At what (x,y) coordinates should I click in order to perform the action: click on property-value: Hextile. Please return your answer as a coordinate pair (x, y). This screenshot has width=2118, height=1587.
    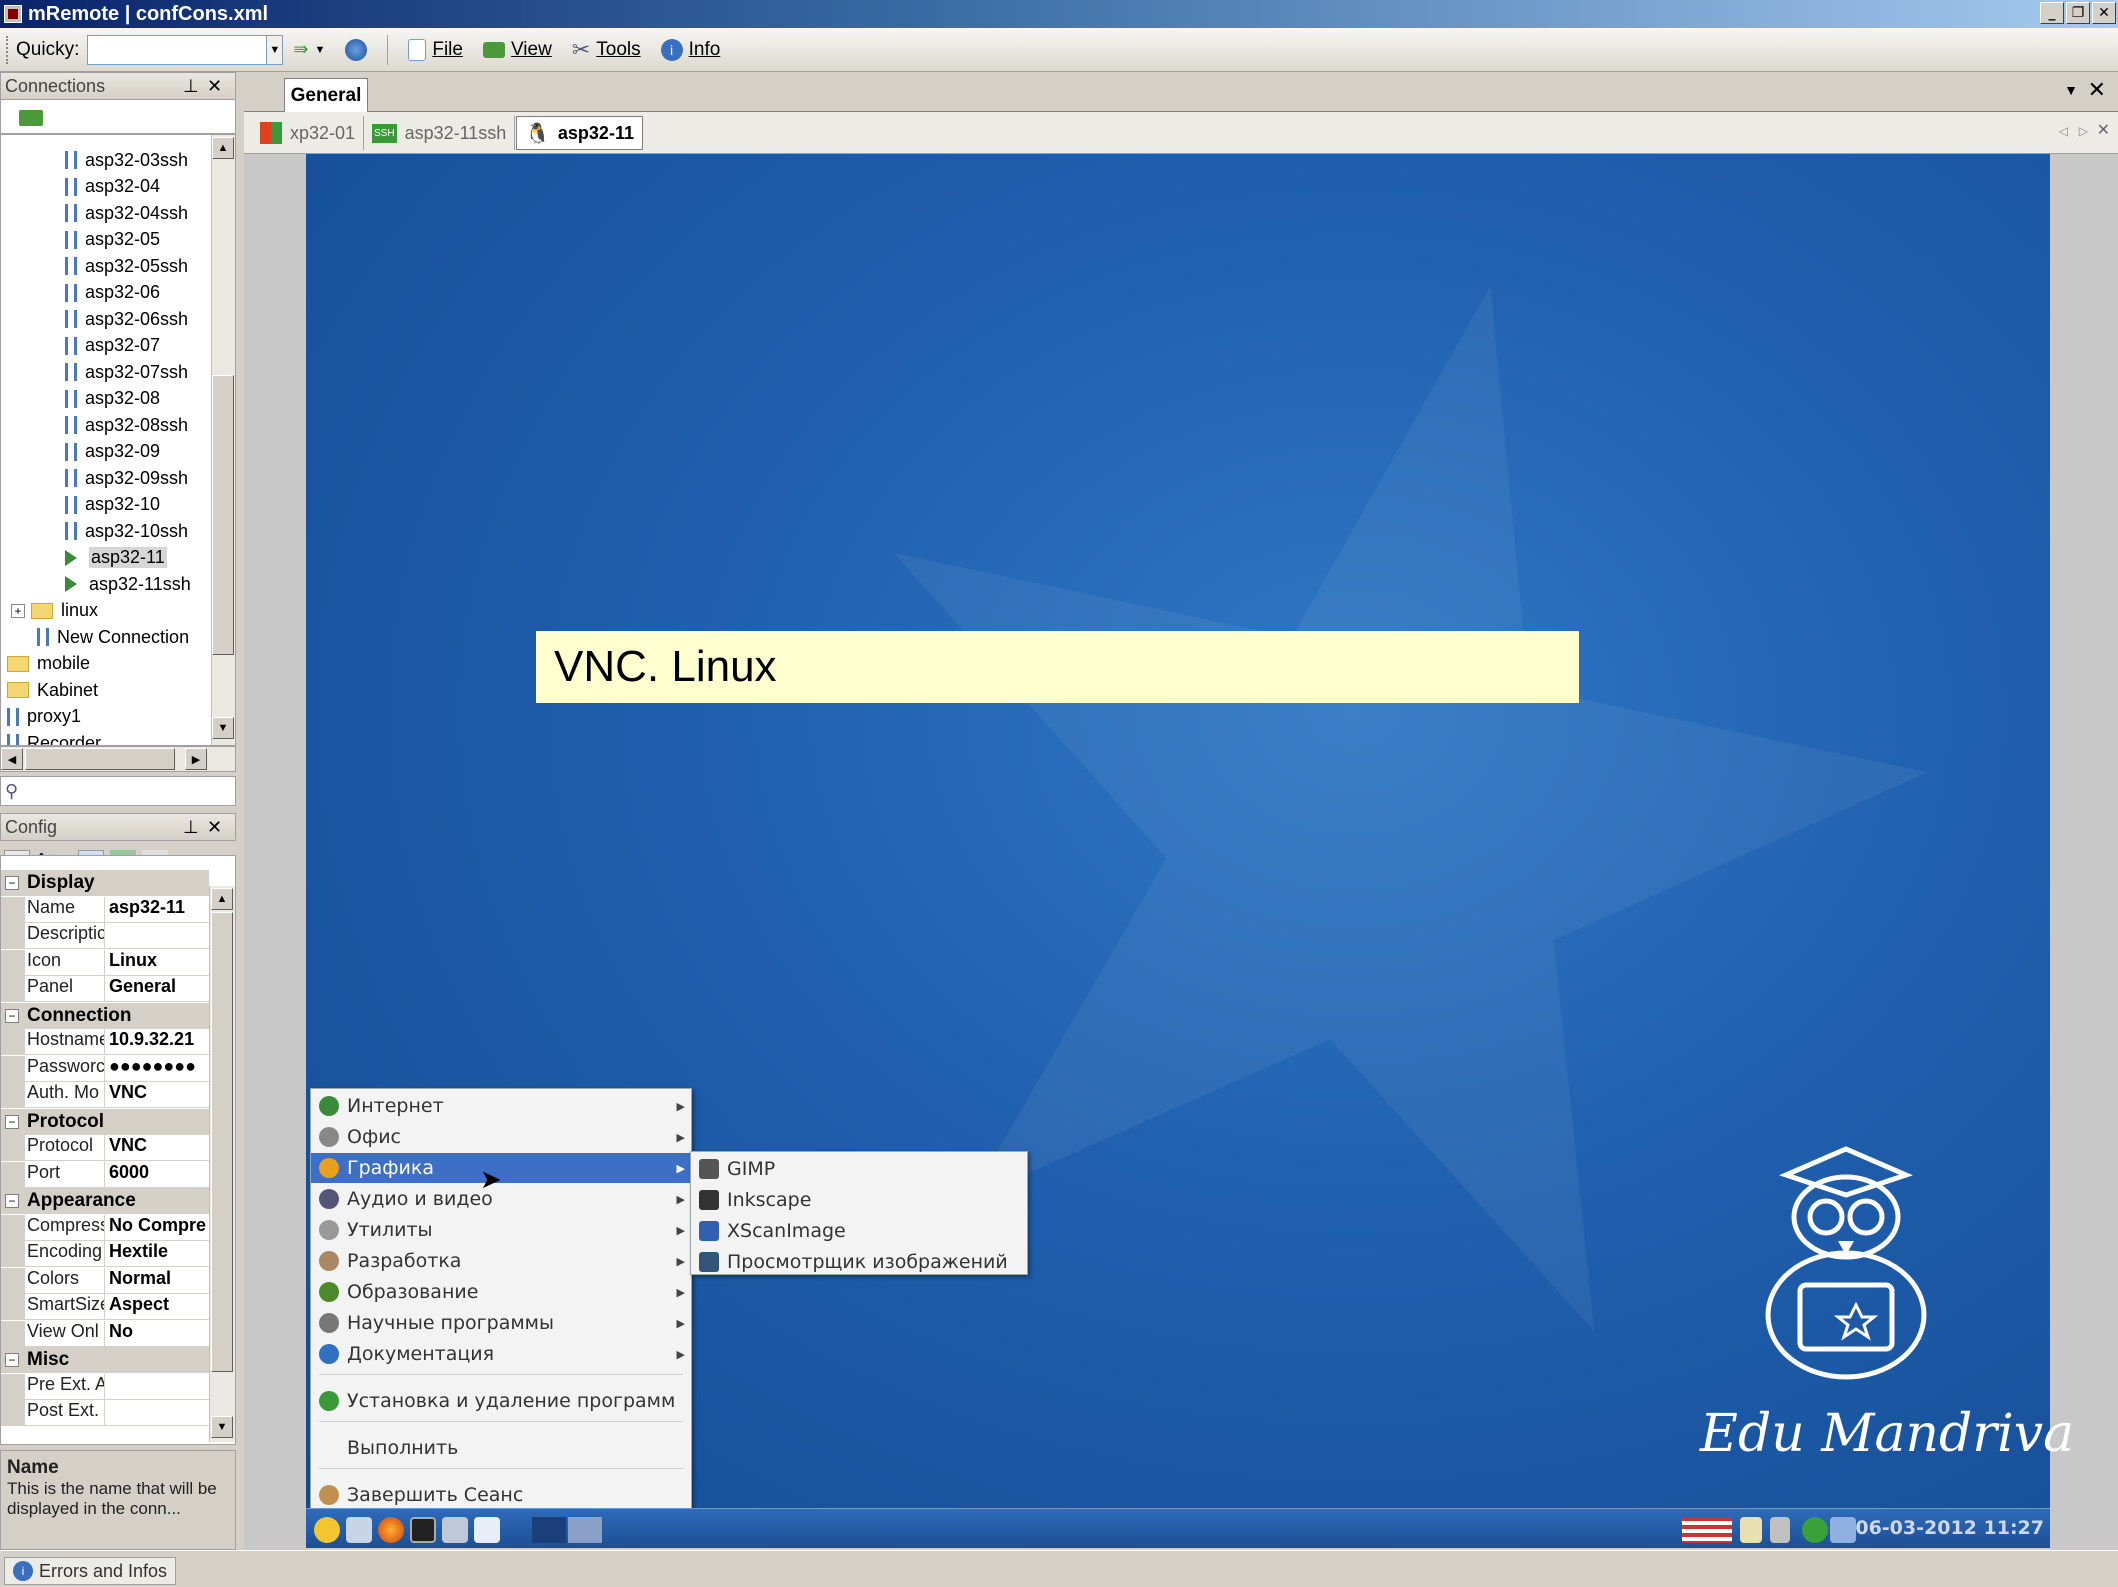
    Looking at the image, I should click on (157, 1254).